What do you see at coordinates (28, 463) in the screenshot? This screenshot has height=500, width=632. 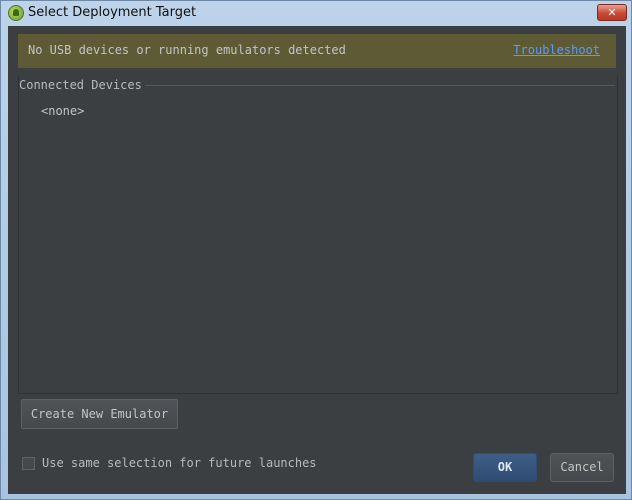 I see `remember-selection-checkbox` at bounding box center [28, 463].